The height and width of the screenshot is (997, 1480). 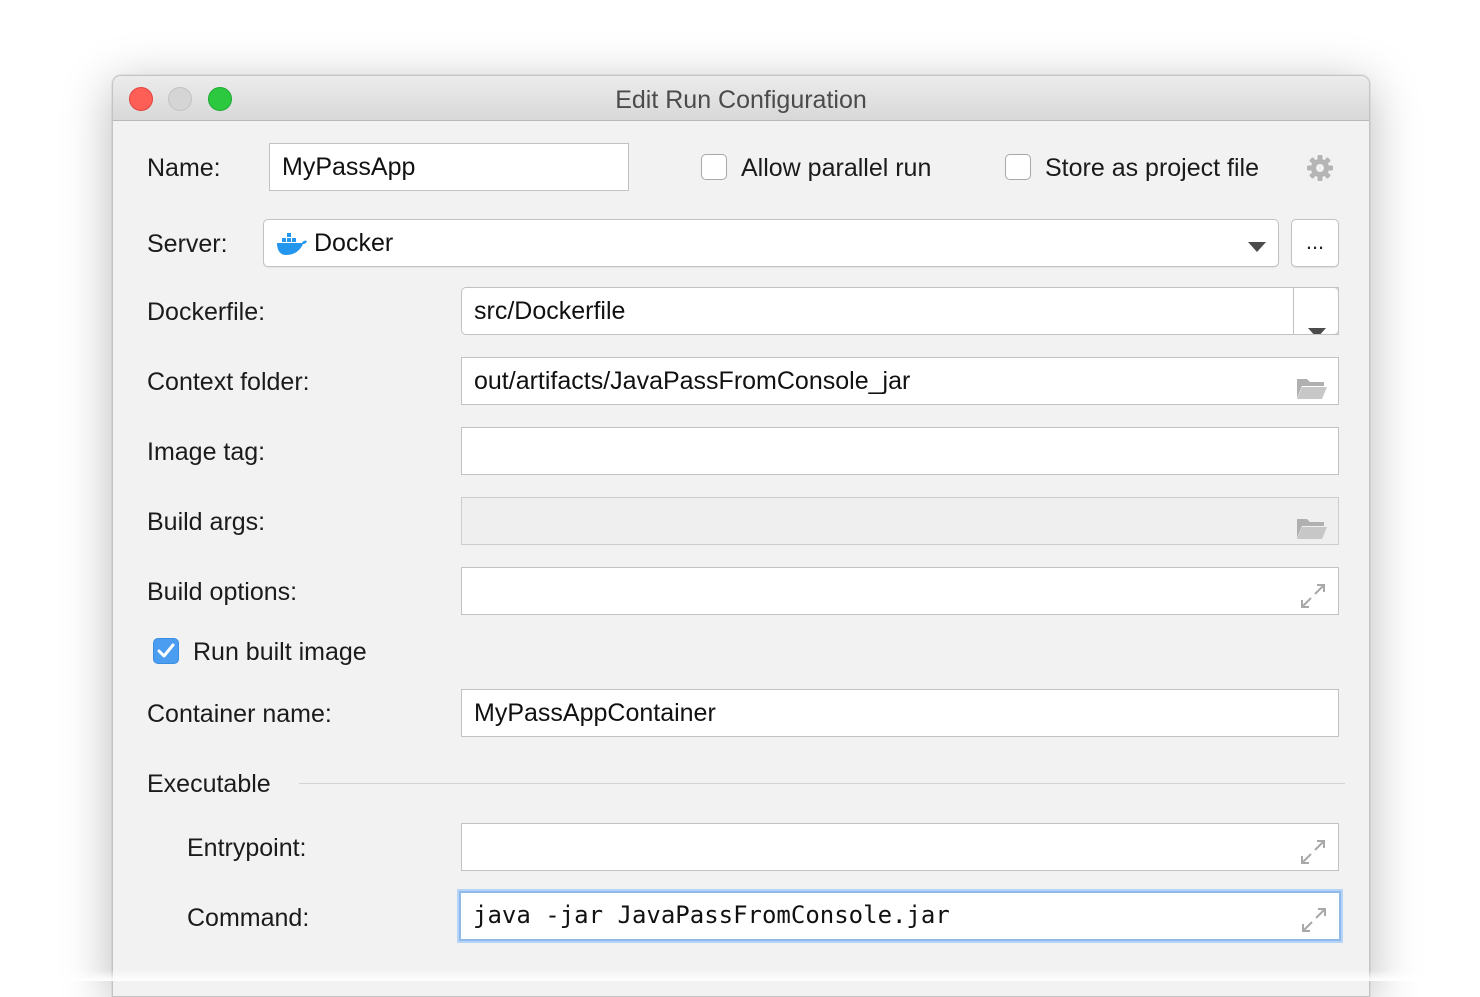 What do you see at coordinates (900, 311) in the screenshot?
I see `dockerfile-input: src/Dockerfile` at bounding box center [900, 311].